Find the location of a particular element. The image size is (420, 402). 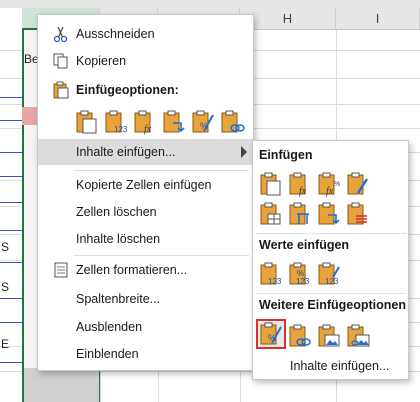

column-header-label: I is located at coordinates (377, 18).